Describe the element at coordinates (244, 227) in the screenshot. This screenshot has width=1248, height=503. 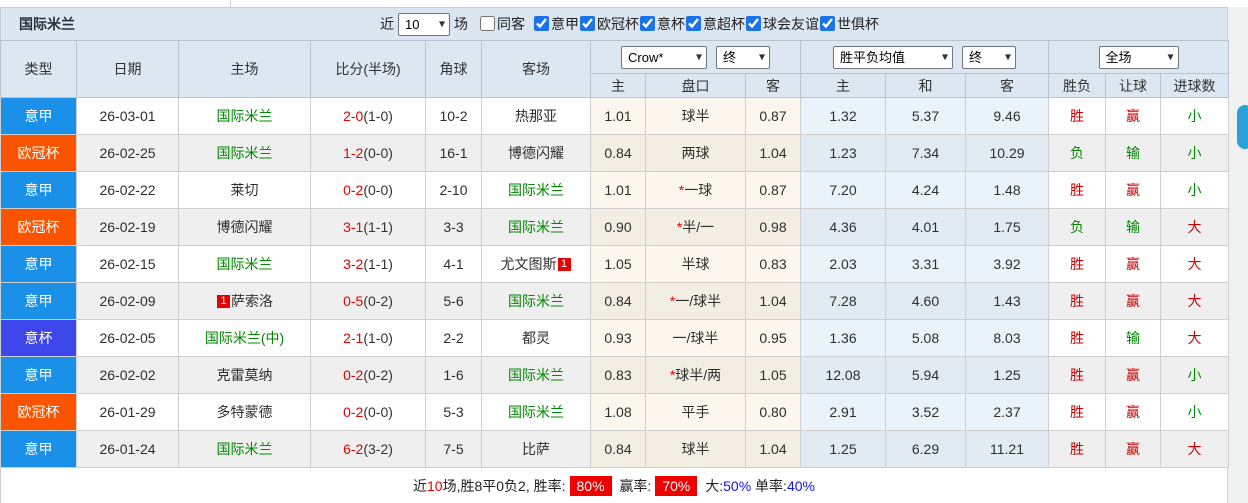
I see `home-team-cell: 博德闪耀` at that location.